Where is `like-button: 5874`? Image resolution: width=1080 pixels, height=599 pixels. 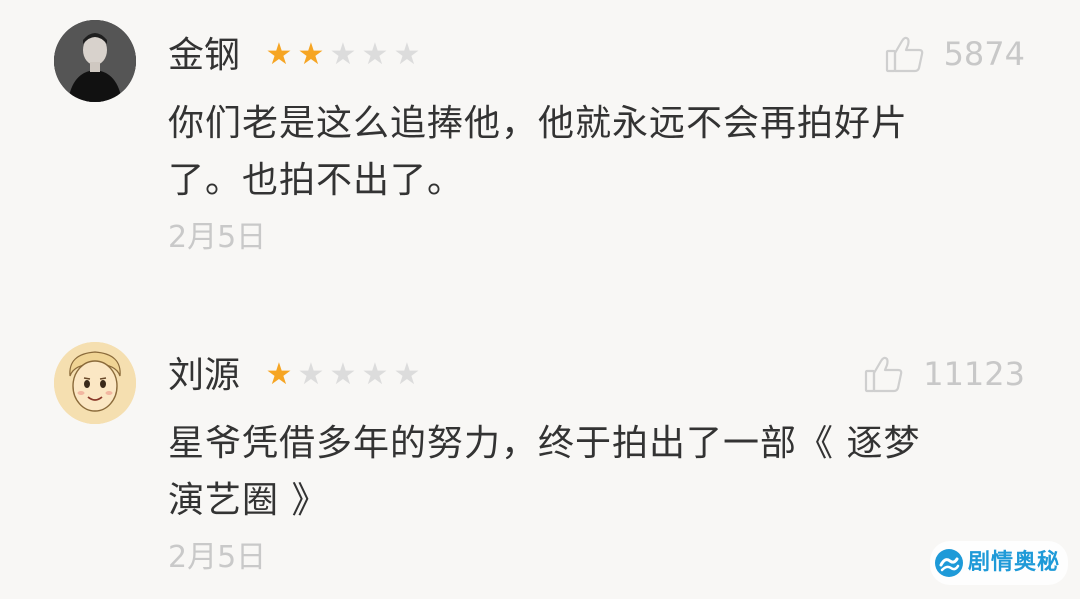 like-button: 5874 is located at coordinates (954, 54).